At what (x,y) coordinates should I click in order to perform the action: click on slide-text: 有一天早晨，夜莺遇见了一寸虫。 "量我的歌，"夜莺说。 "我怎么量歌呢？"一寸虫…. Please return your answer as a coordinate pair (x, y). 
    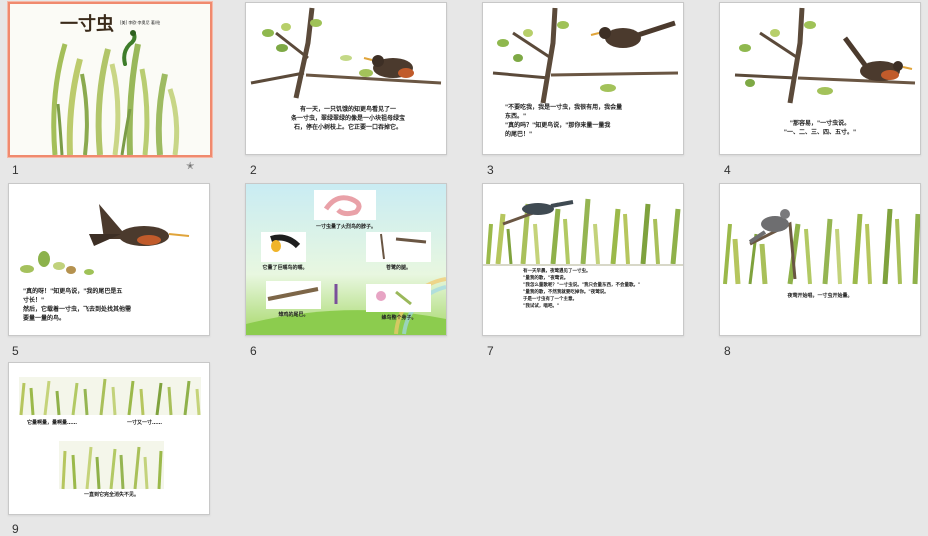
    Looking at the image, I should click on (582, 289).